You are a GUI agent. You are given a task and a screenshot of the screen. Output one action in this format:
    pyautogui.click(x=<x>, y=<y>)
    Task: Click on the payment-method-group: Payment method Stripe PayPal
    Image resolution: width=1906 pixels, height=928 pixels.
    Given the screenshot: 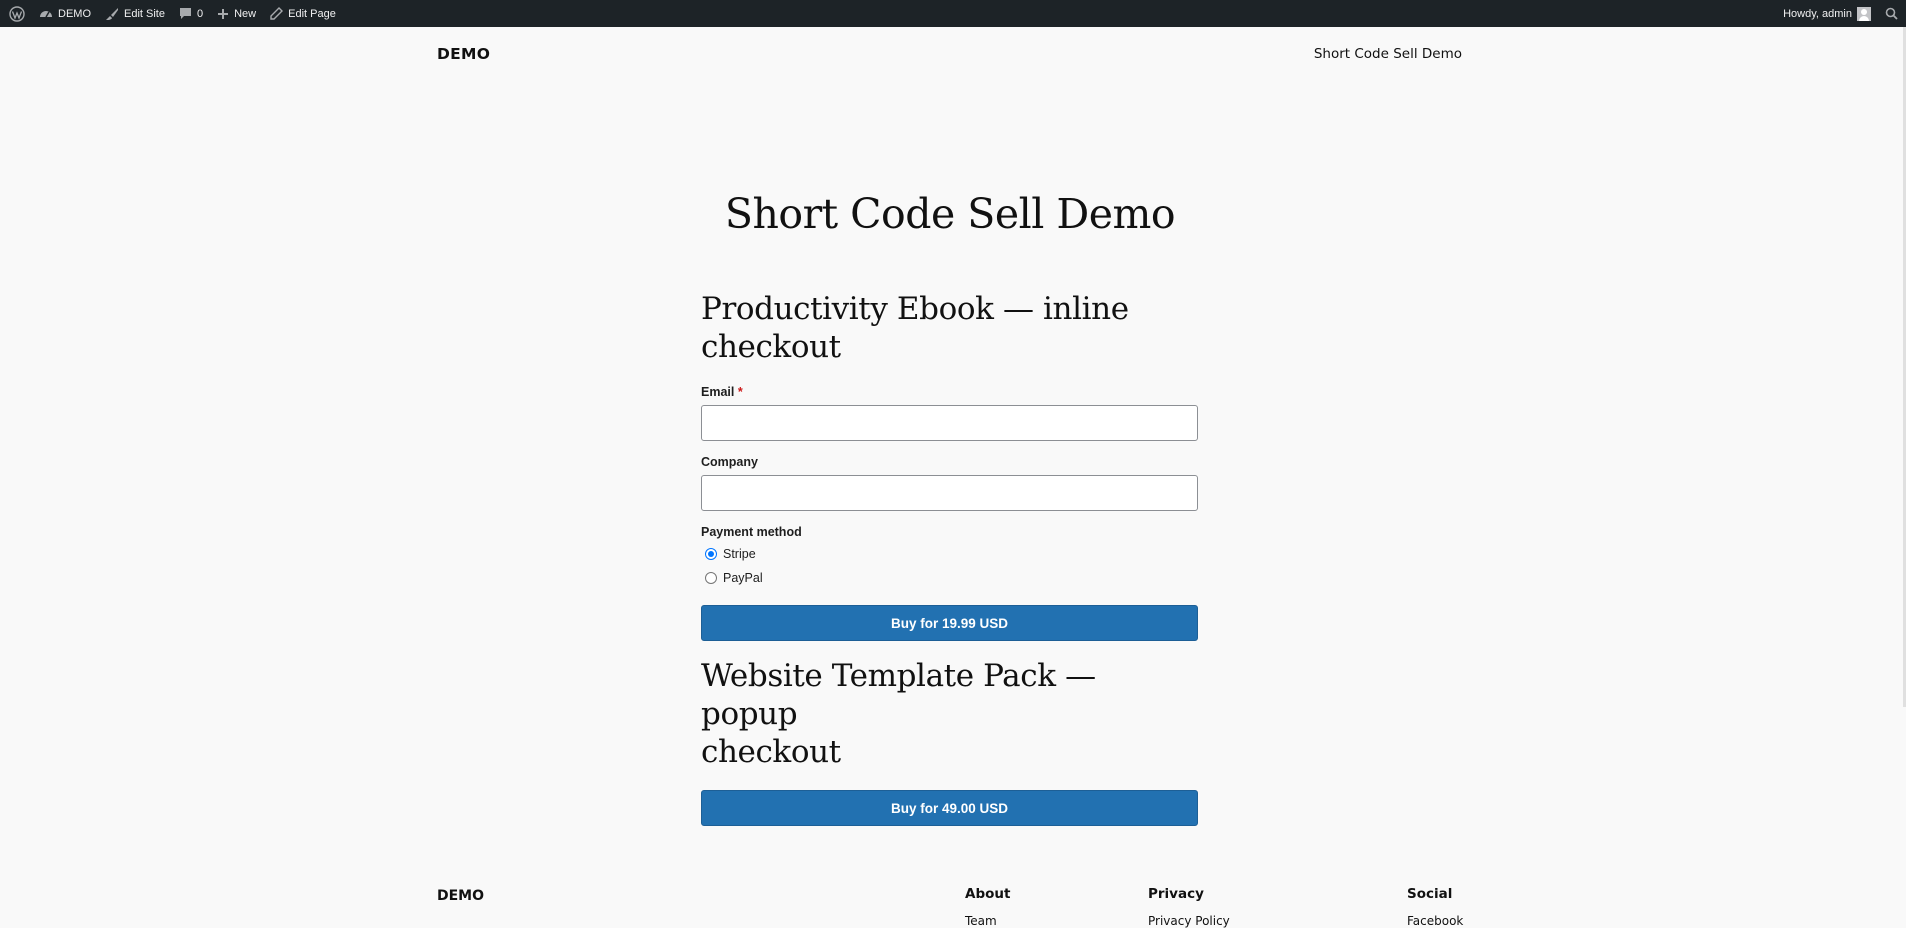 What is the action you would take?
    pyautogui.click(x=949, y=556)
    